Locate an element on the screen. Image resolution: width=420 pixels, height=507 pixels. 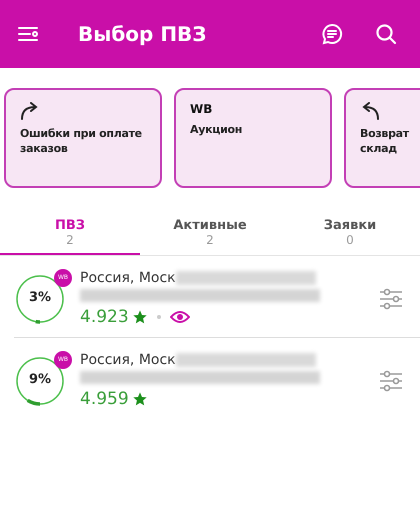
rating-value: 4.923 is located at coordinates (104, 317).